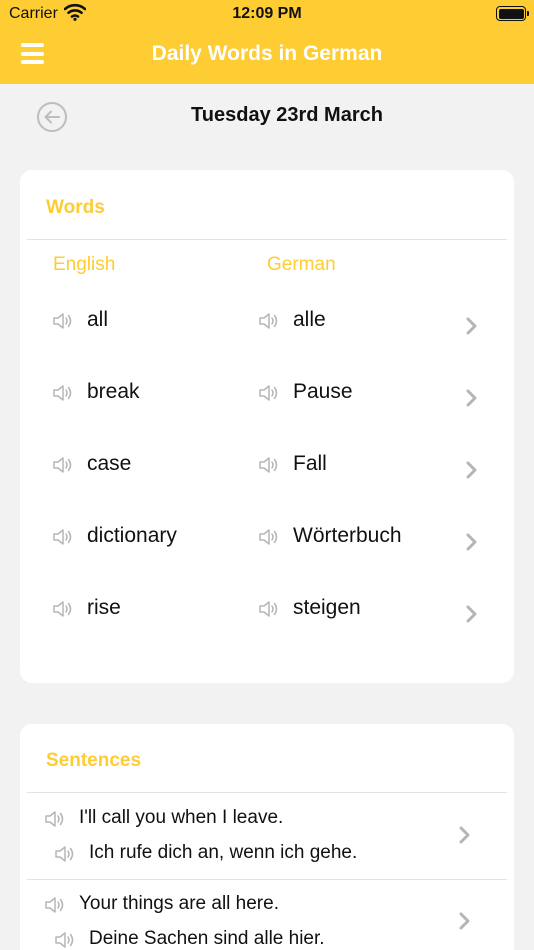 The height and width of the screenshot is (950, 534). I want to click on word-row: all alle, so click(267, 322).